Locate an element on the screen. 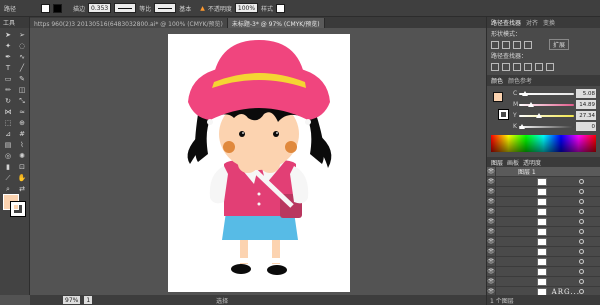 The width and height of the screenshot is (600, 305). divide-icon is located at coordinates (495, 66).